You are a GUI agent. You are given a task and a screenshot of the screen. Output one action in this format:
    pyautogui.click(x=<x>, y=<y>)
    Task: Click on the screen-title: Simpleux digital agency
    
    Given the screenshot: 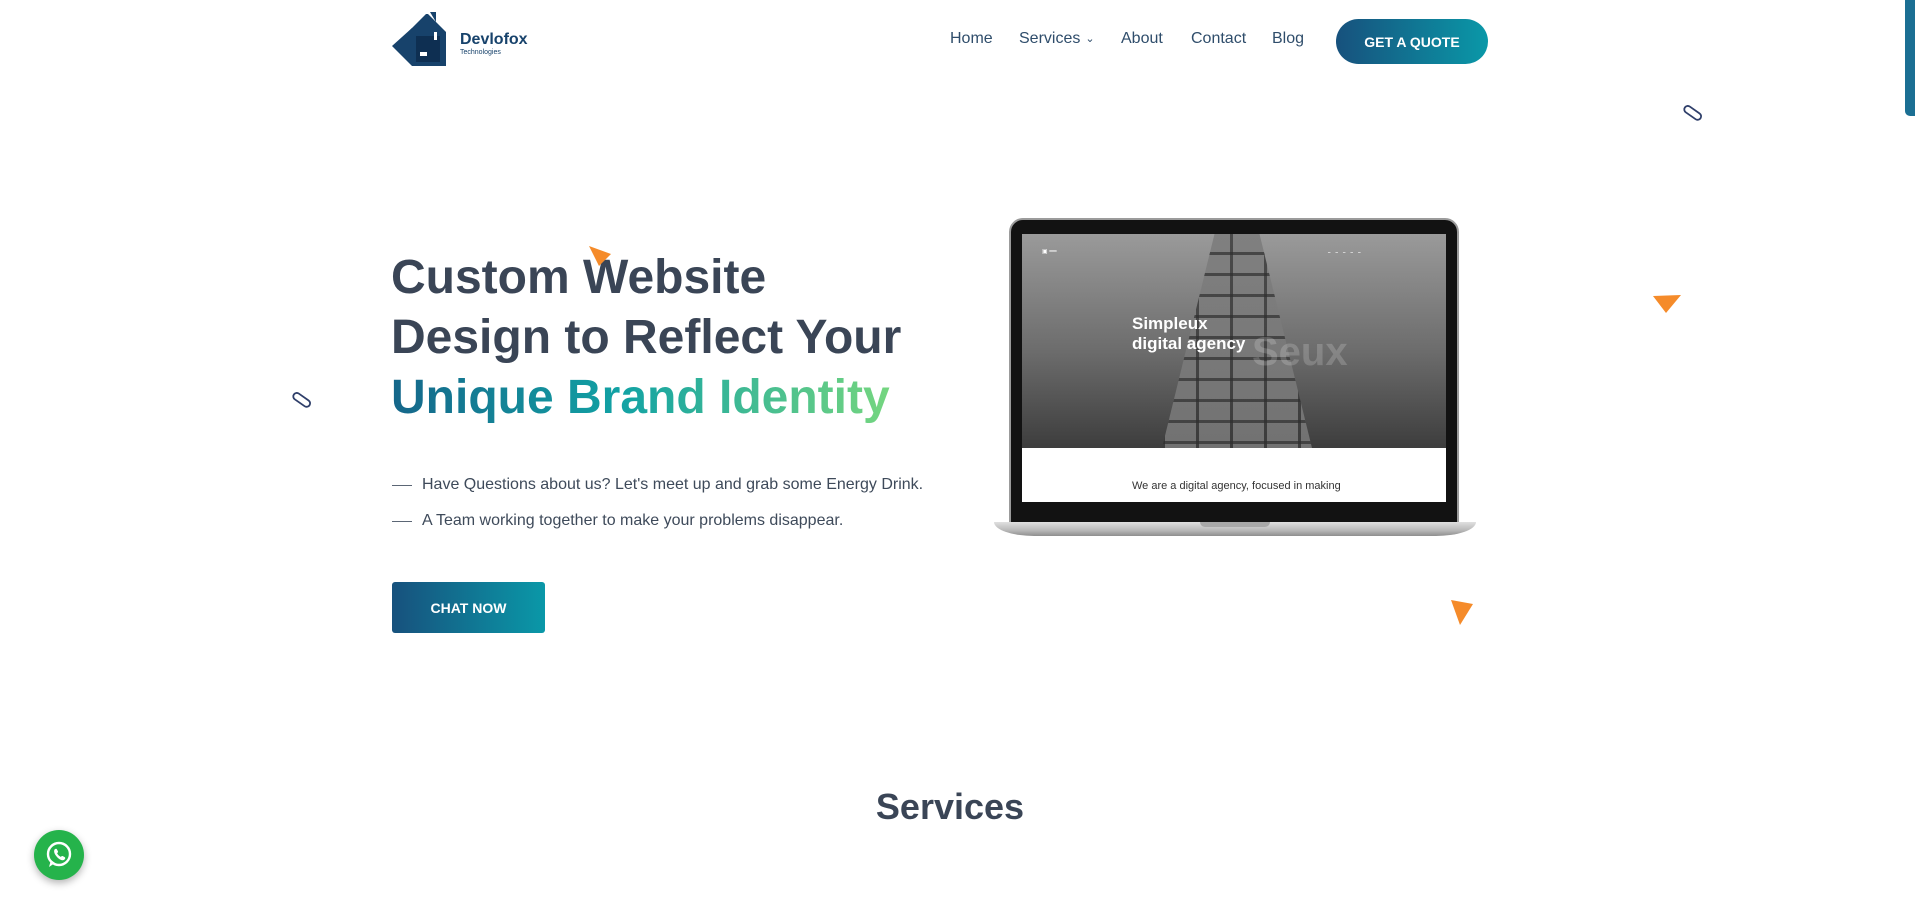 What is the action you would take?
    pyautogui.click(x=1188, y=334)
    